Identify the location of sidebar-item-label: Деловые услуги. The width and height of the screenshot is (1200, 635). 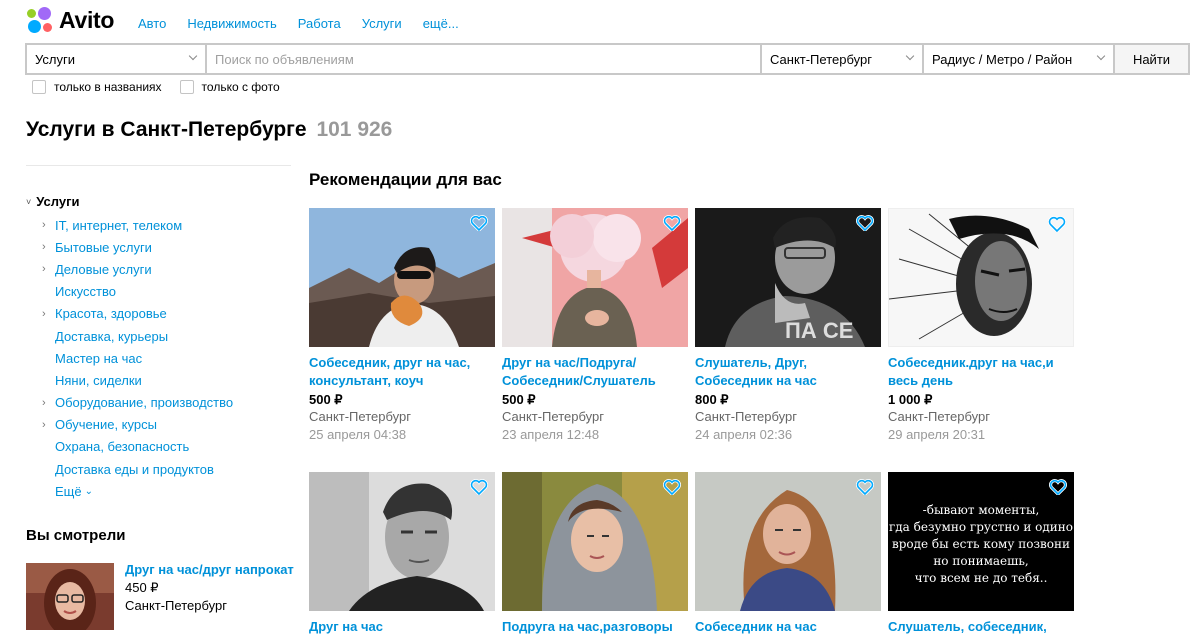
(103, 269).